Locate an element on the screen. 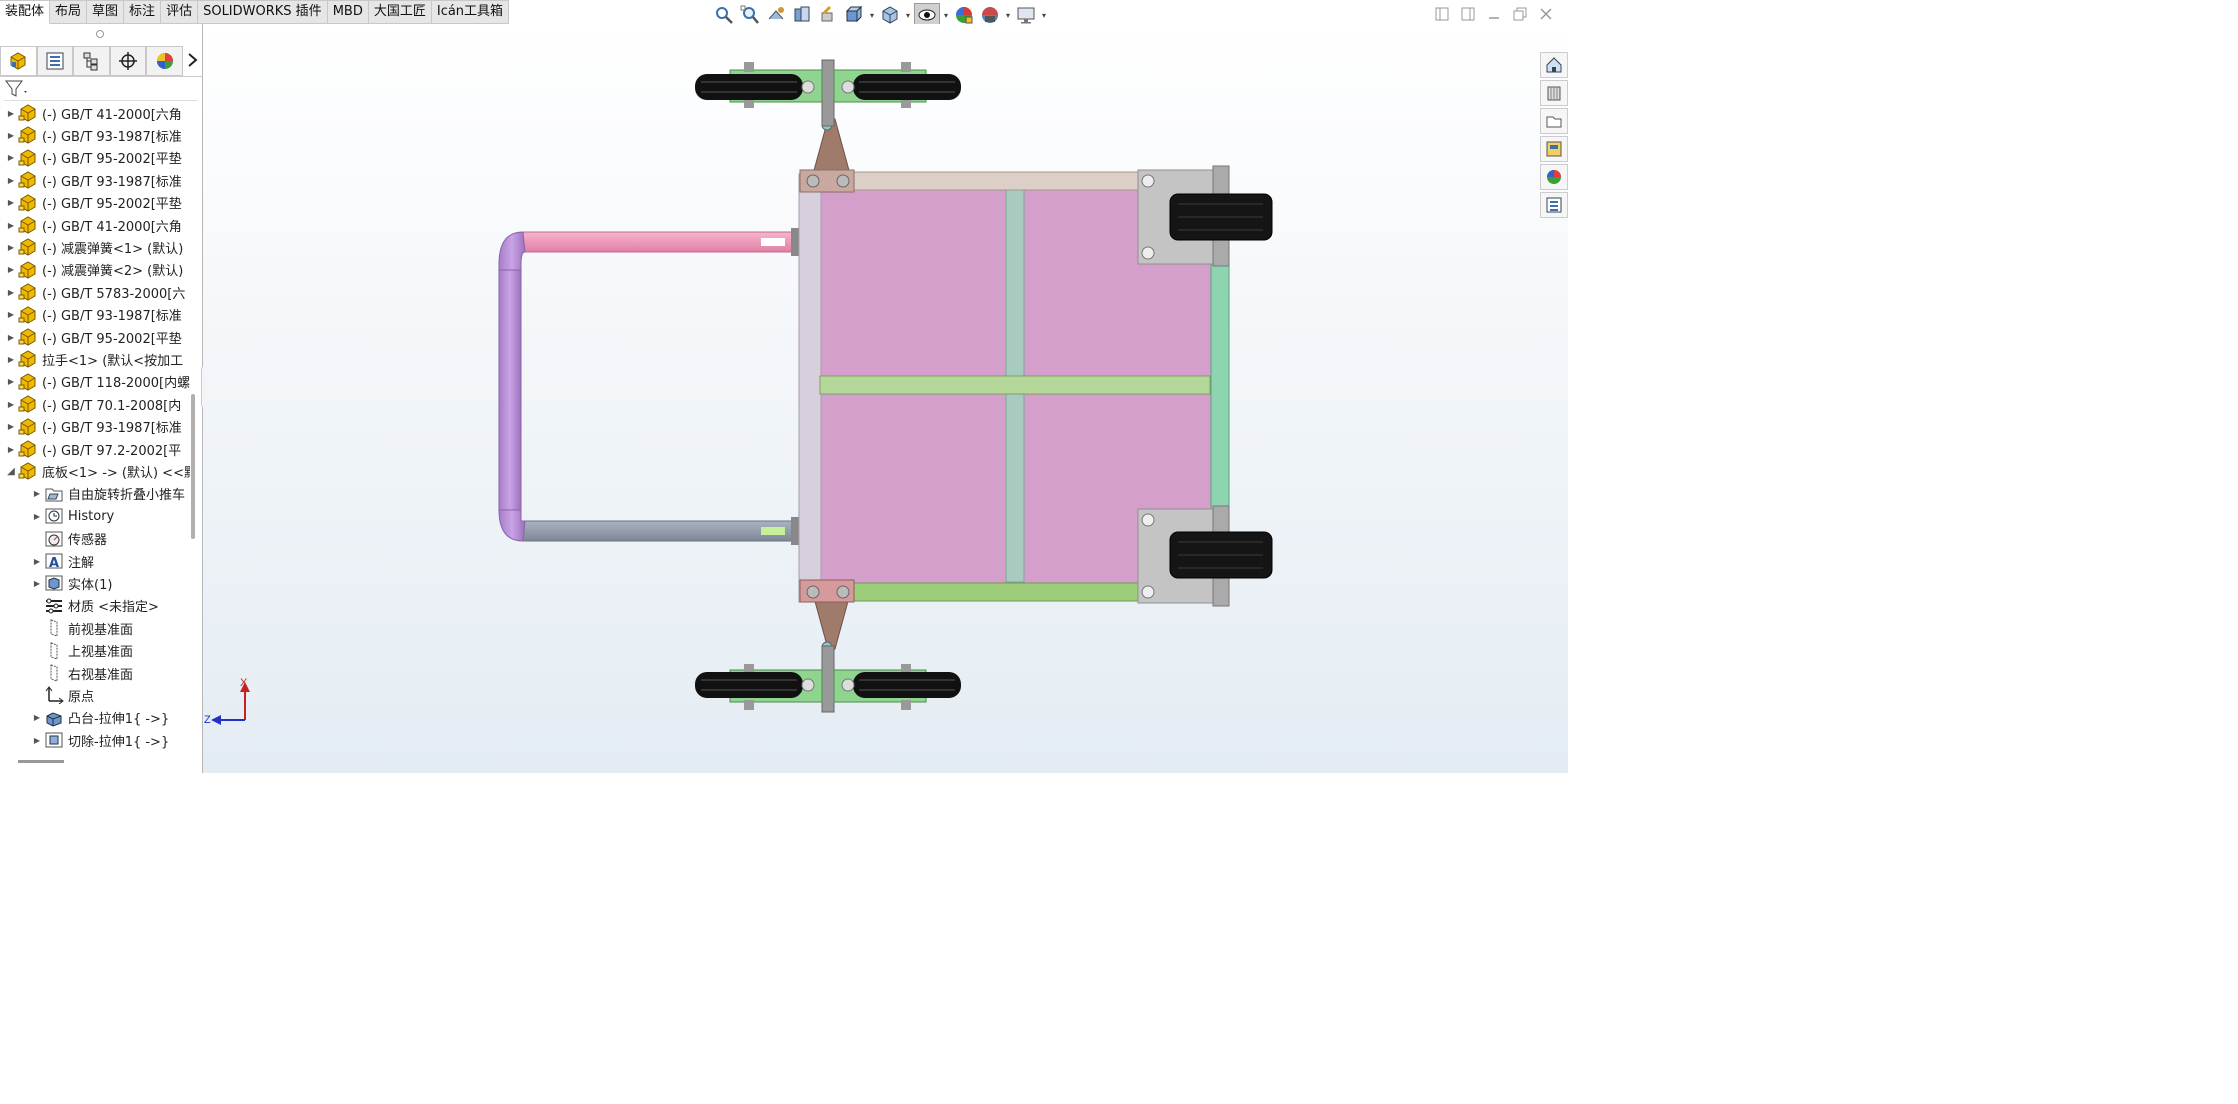 This screenshot has height=1104, width=2238. tree-item: ▶ (-) 减震弹簧<2> (默认) is located at coordinates (95, 270).